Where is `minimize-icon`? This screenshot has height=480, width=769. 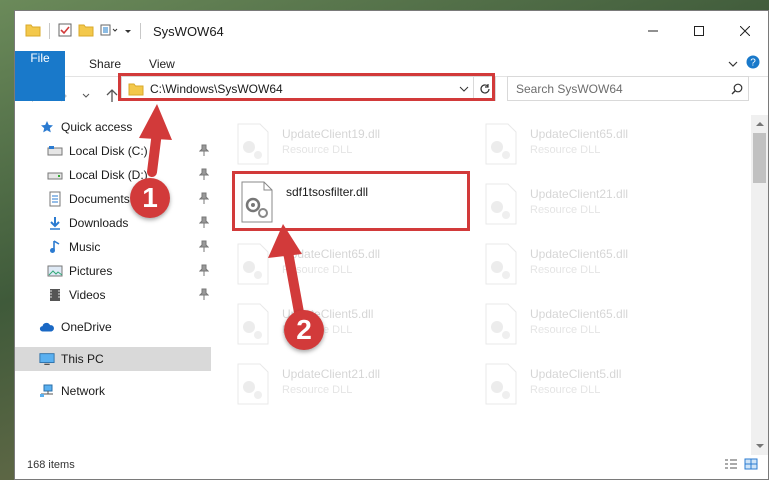
minimize-icon is located at coordinates (653, 31).